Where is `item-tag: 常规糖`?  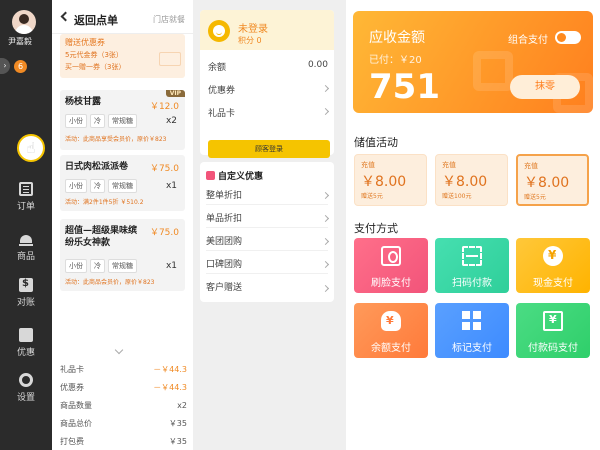
item-tag: 常规糖 is located at coordinates (122, 266).